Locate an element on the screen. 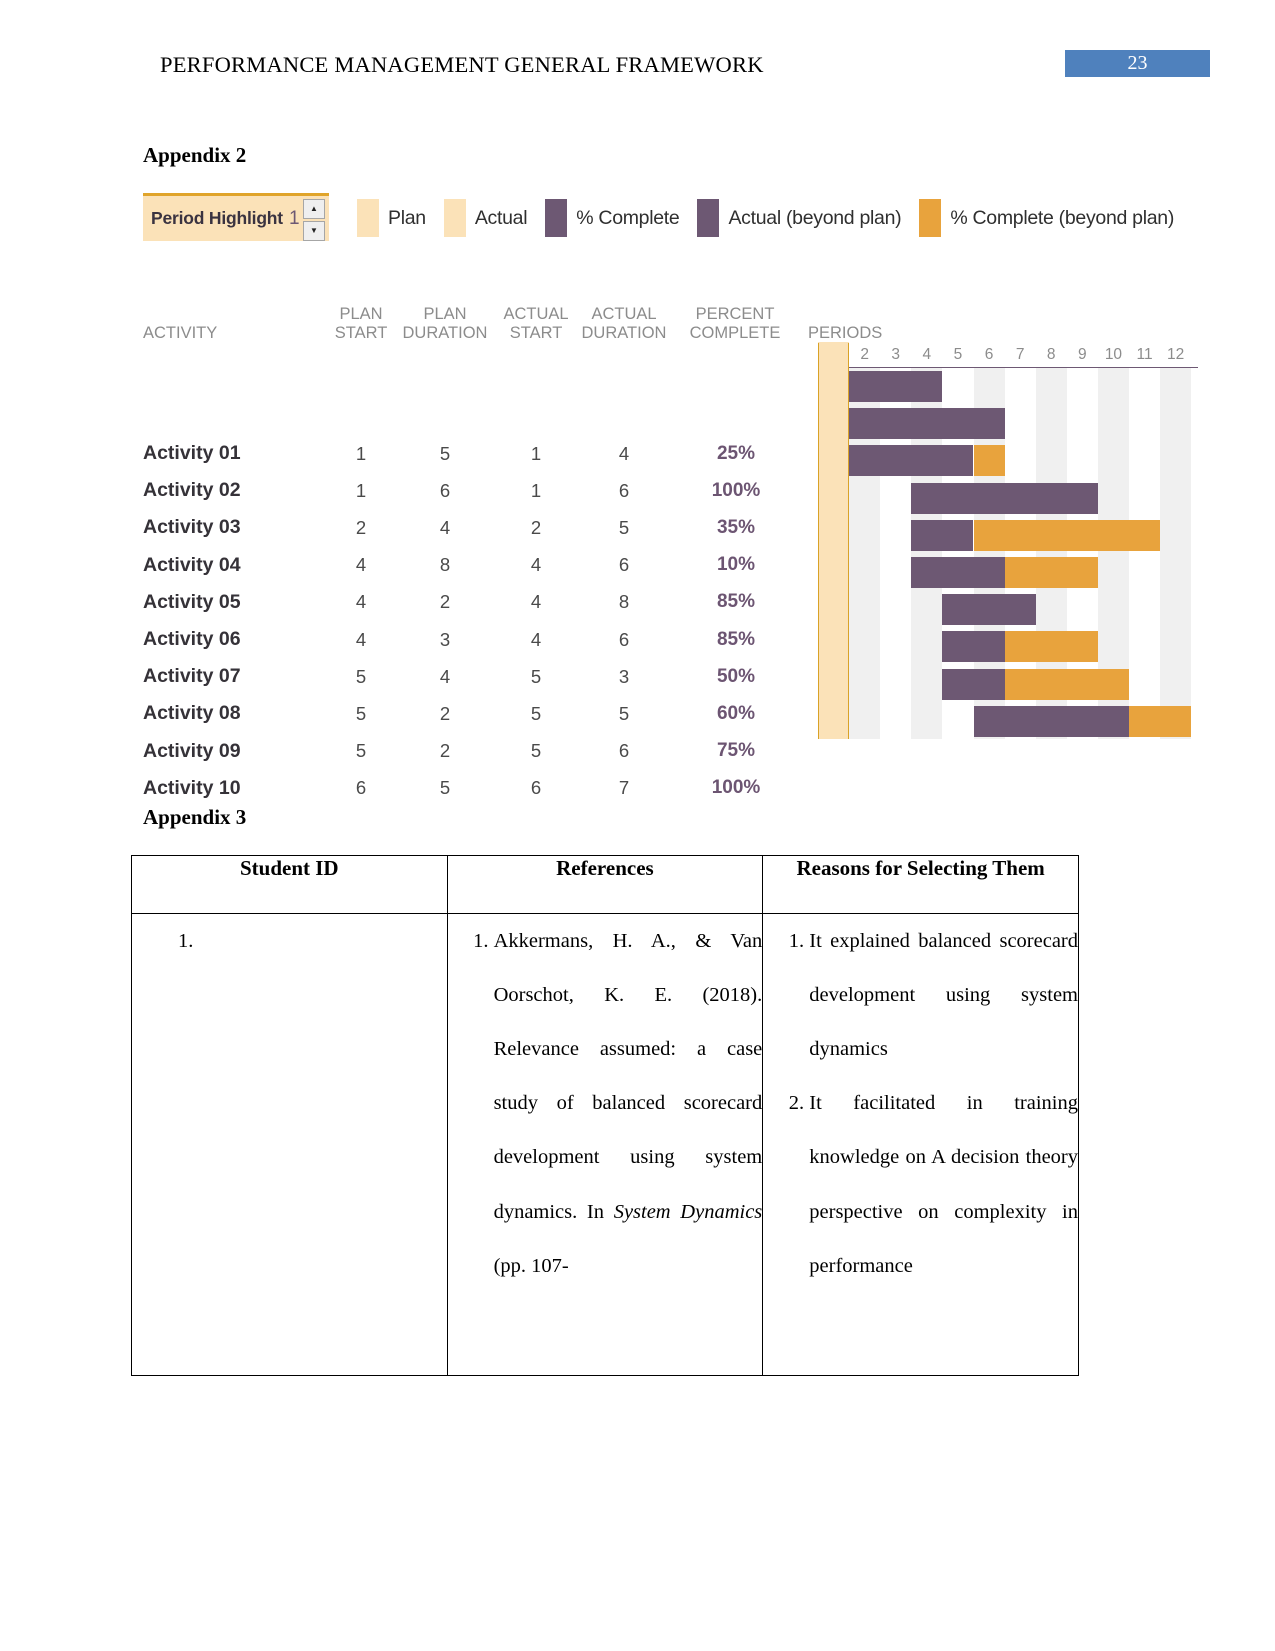 The height and width of the screenshot is (1651, 1275). gantt-actual-duration: 6 is located at coordinates (624, 490).